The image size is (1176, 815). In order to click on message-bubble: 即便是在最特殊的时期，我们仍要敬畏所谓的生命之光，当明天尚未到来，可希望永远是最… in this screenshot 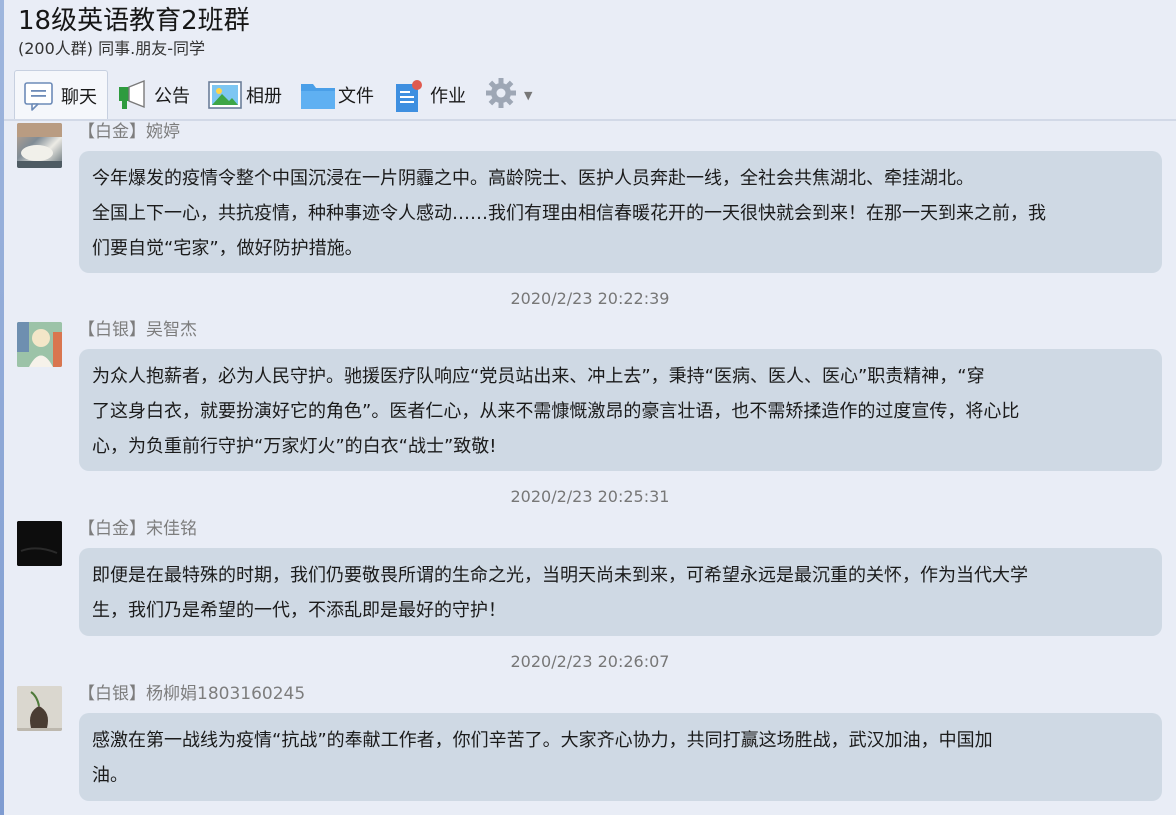, I will do `click(620, 592)`.